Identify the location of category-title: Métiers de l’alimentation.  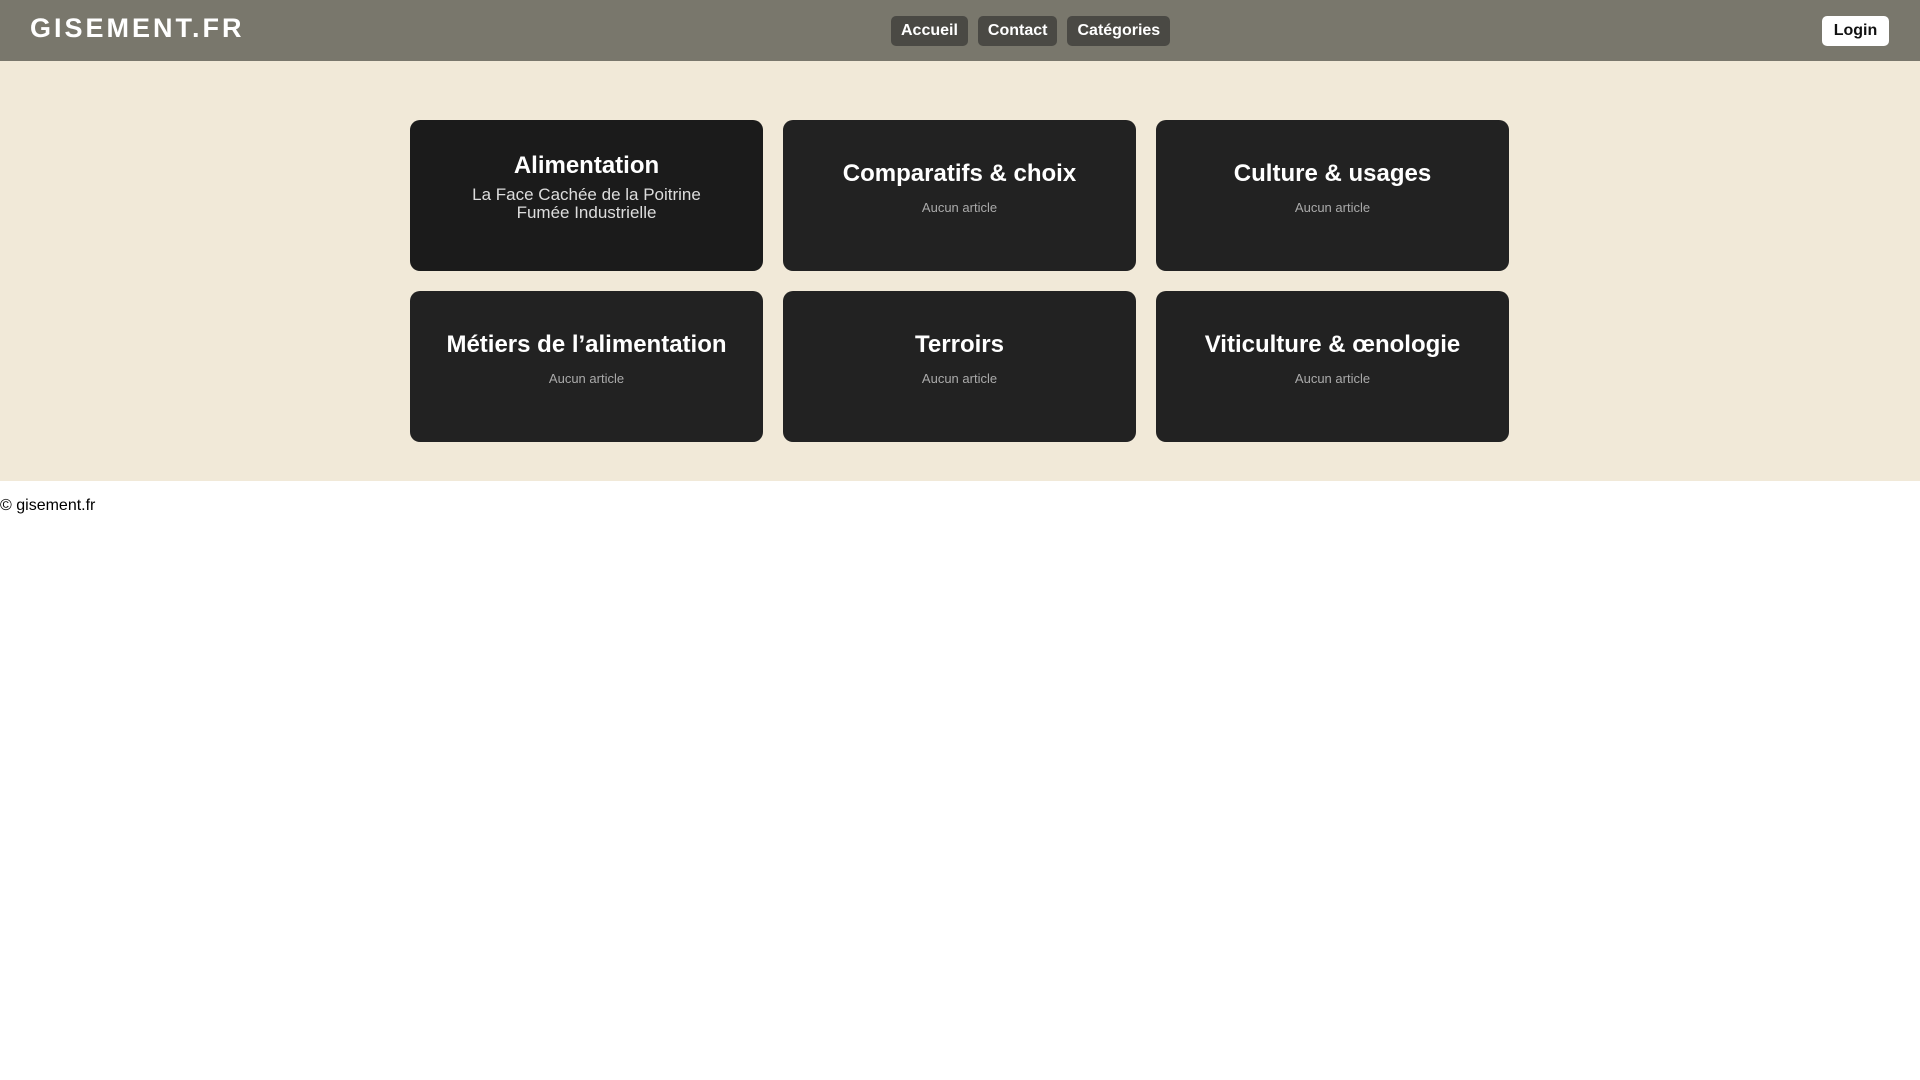
(586, 344).